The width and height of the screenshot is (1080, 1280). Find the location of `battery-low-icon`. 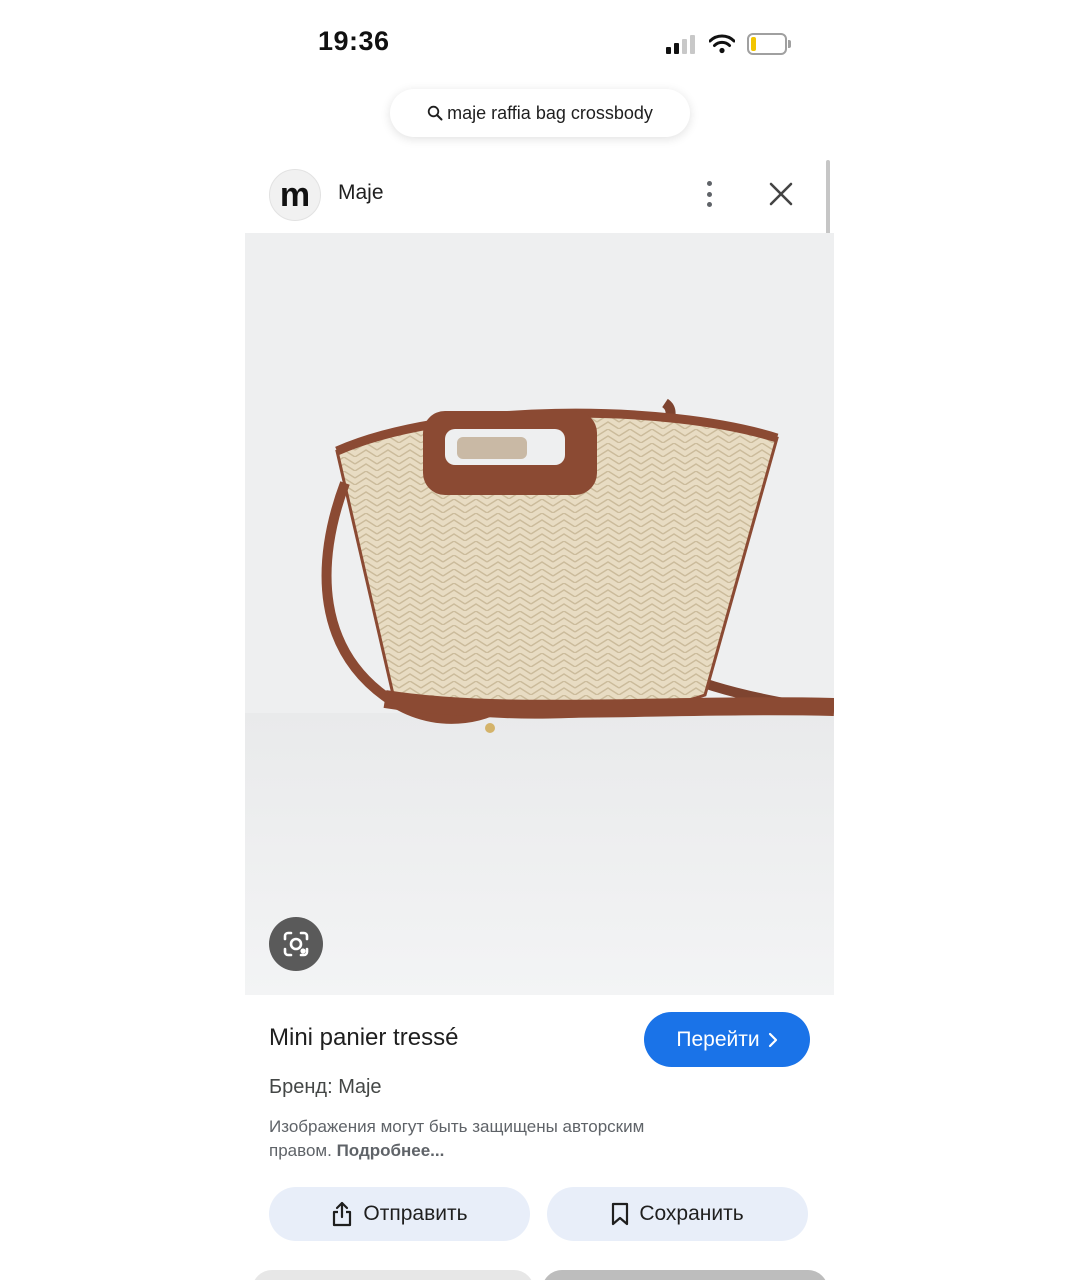

battery-low-icon is located at coordinates (769, 44).